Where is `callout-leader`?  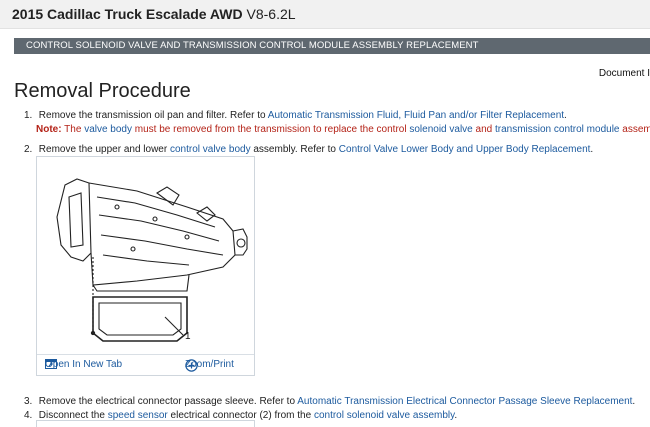 callout-leader is located at coordinates (174, 326).